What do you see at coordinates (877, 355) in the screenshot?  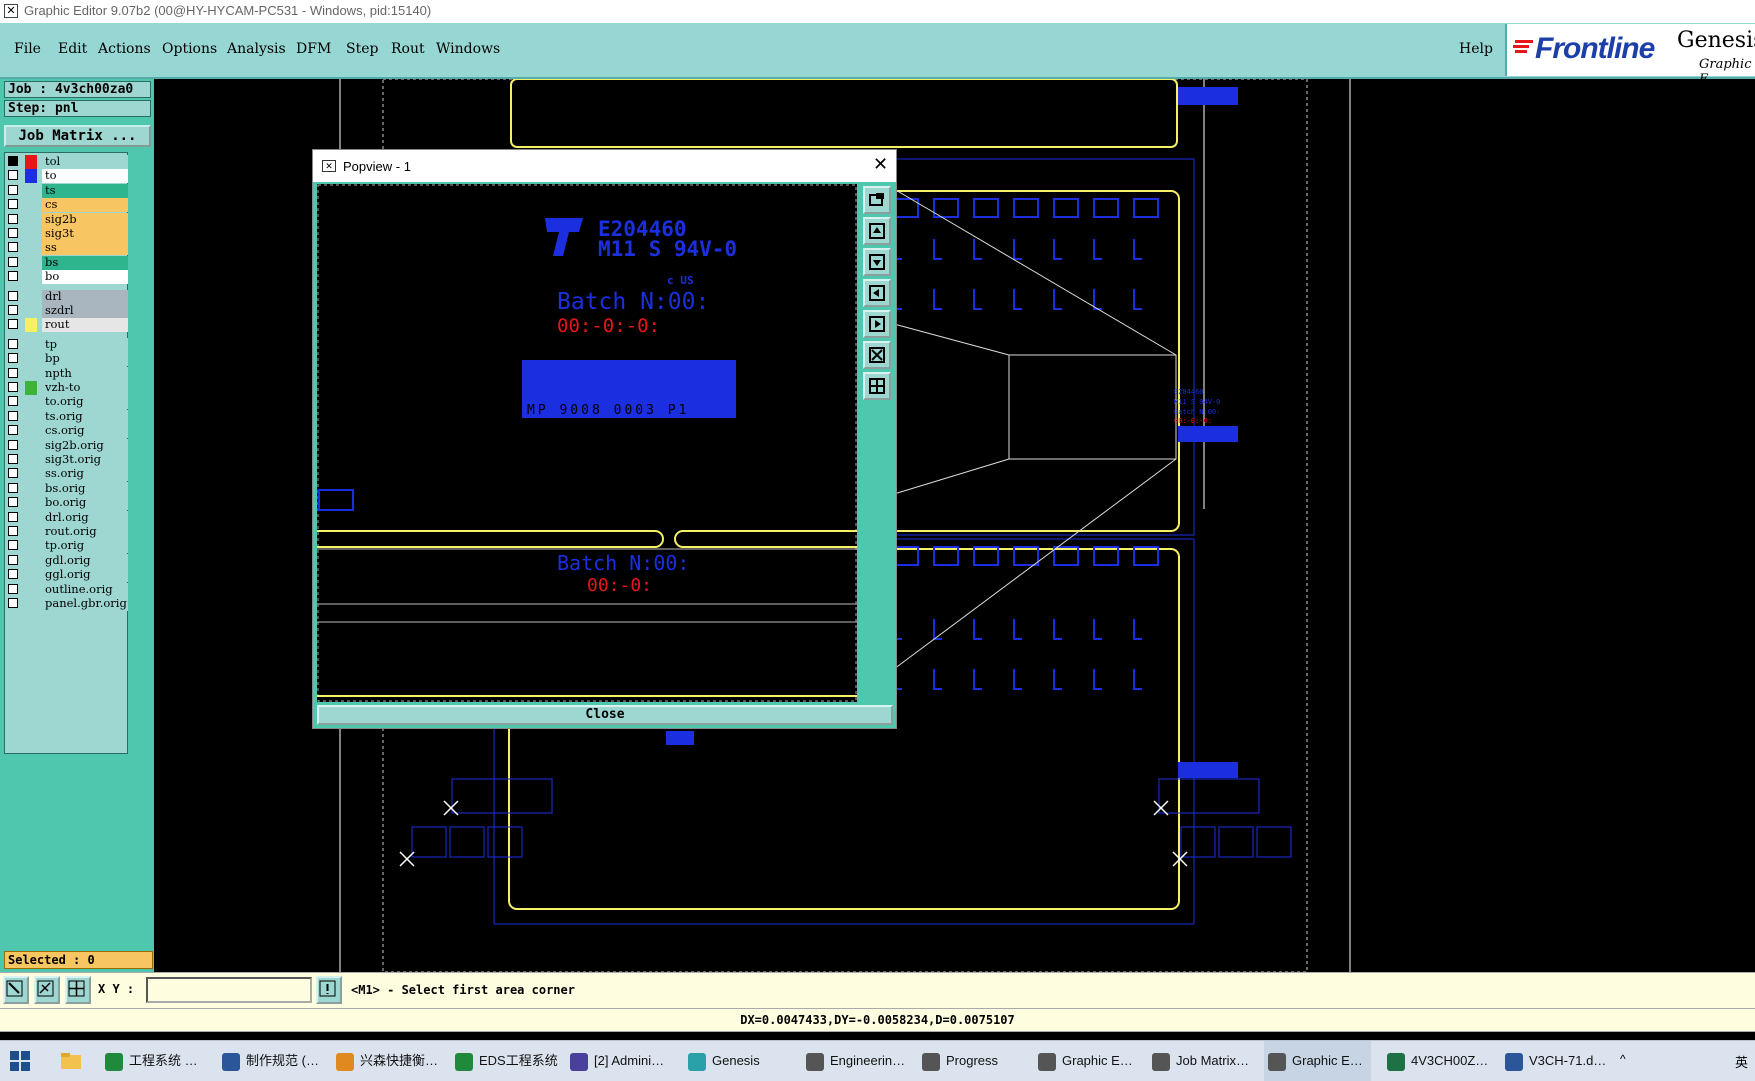 I see `popview-zoom-out-button` at bounding box center [877, 355].